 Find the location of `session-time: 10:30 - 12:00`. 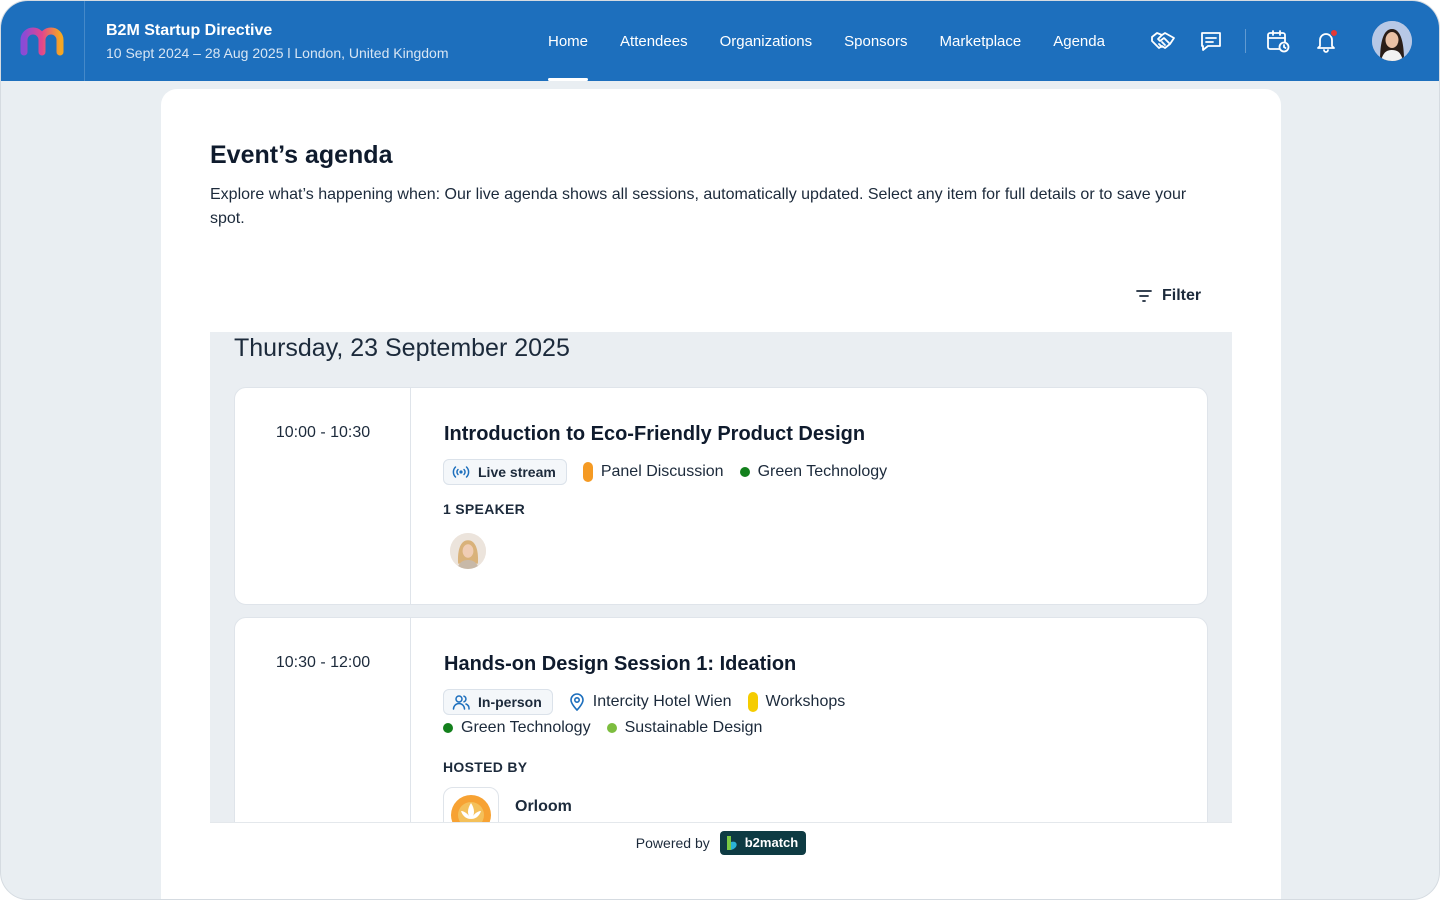

session-time: 10:30 - 12:00 is located at coordinates (323, 662).